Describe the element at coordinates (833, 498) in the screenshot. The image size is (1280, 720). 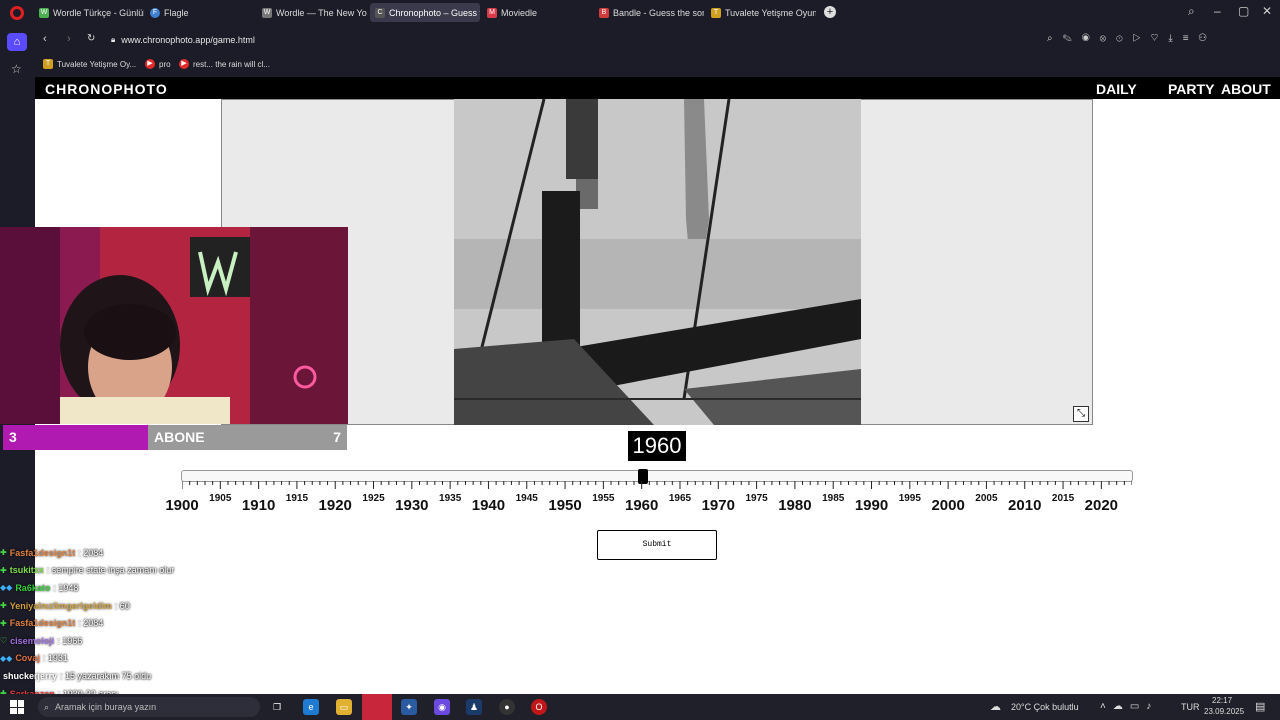
I see `tick-label-minor: 1985` at that location.